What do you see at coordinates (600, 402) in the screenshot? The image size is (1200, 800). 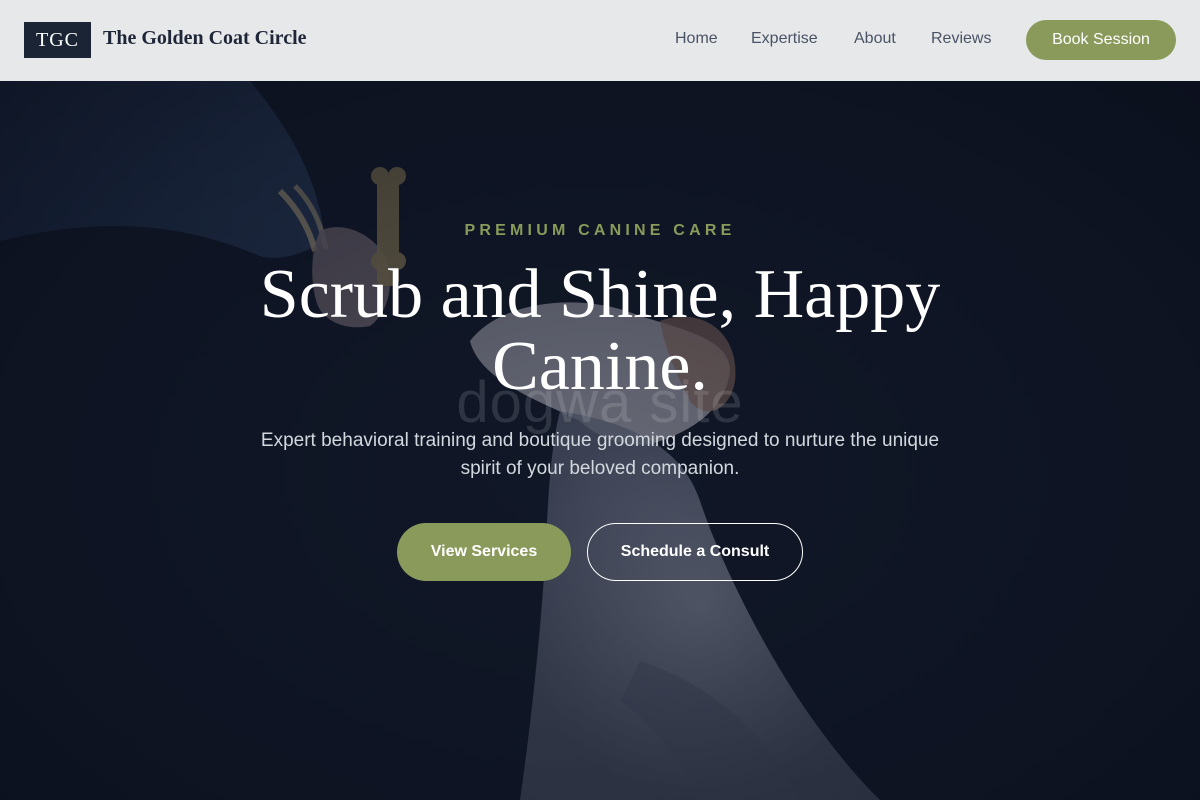 I see `watermark-text: dogwa site` at bounding box center [600, 402].